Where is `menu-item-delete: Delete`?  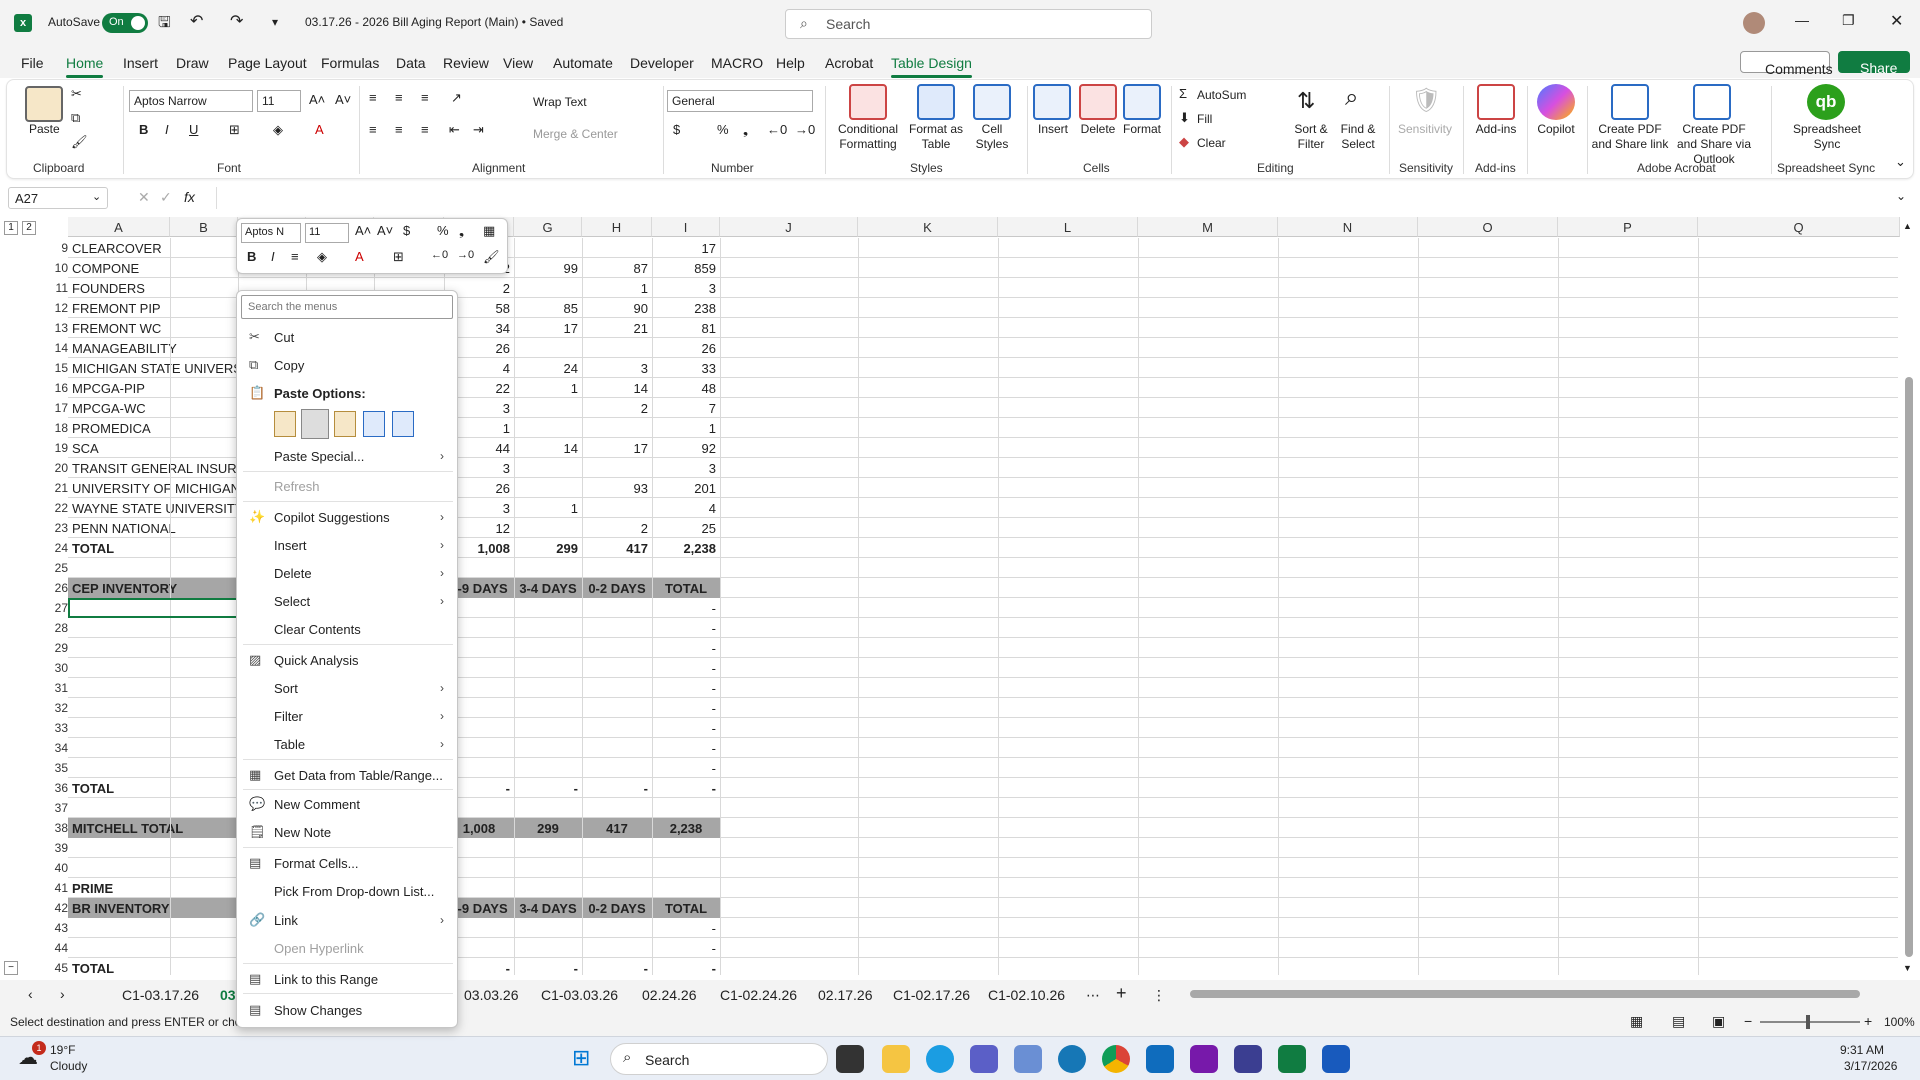 menu-item-delete: Delete is located at coordinates (293, 573).